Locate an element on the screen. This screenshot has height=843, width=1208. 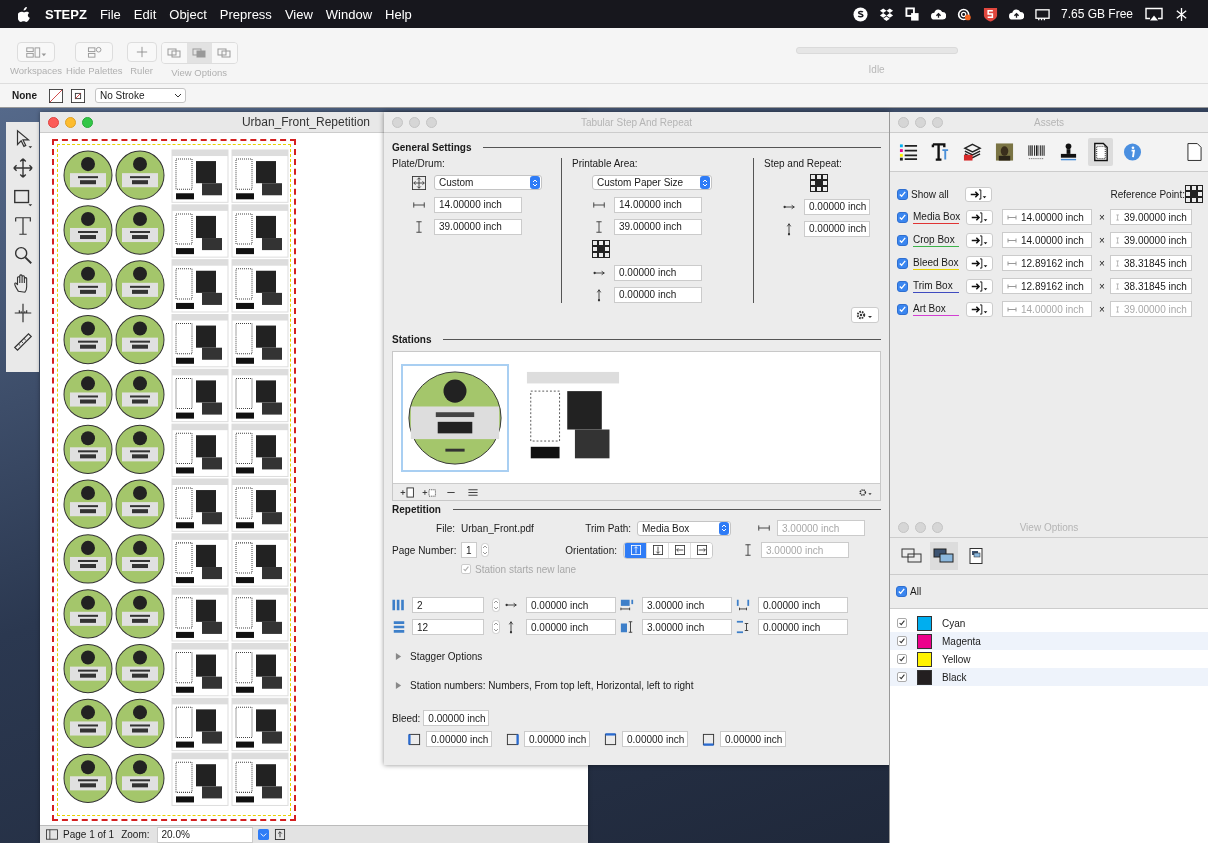
step-x-field: 0.00000 inch is located at coordinates (837, 206).